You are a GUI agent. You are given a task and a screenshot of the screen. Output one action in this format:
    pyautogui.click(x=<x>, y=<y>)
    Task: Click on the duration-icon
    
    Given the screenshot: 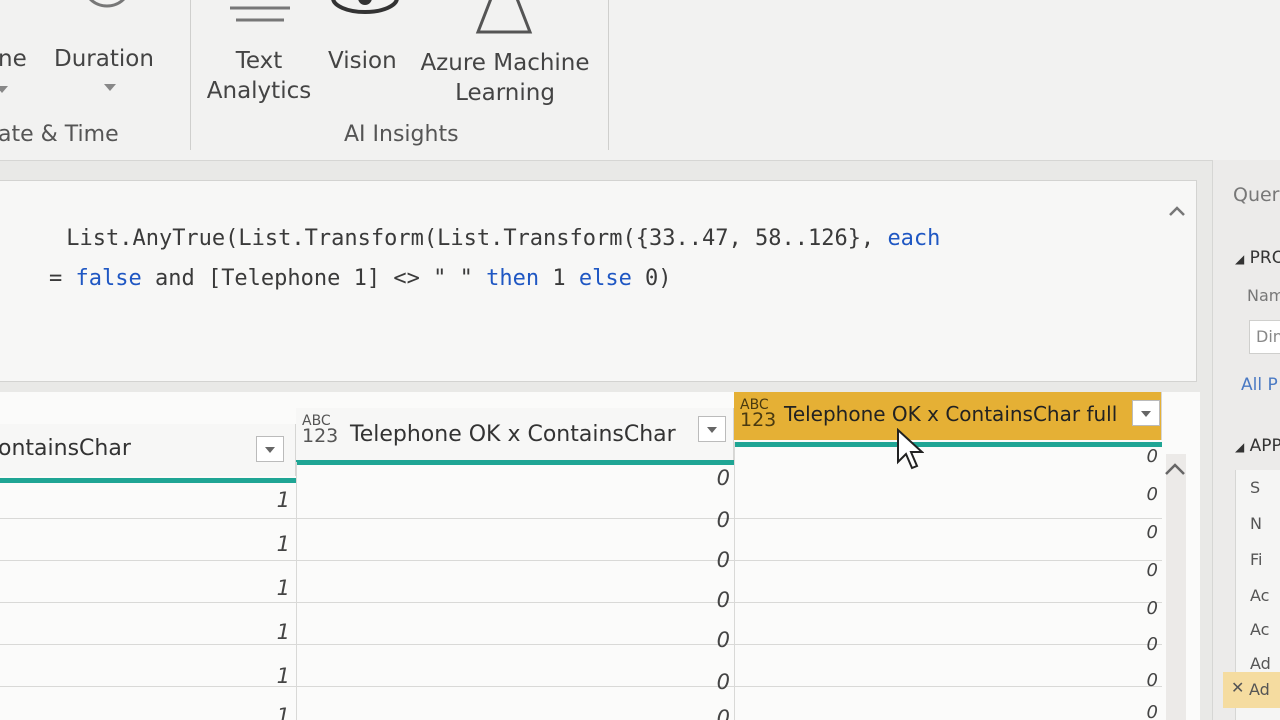 What is the action you would take?
    pyautogui.click(x=107, y=14)
    